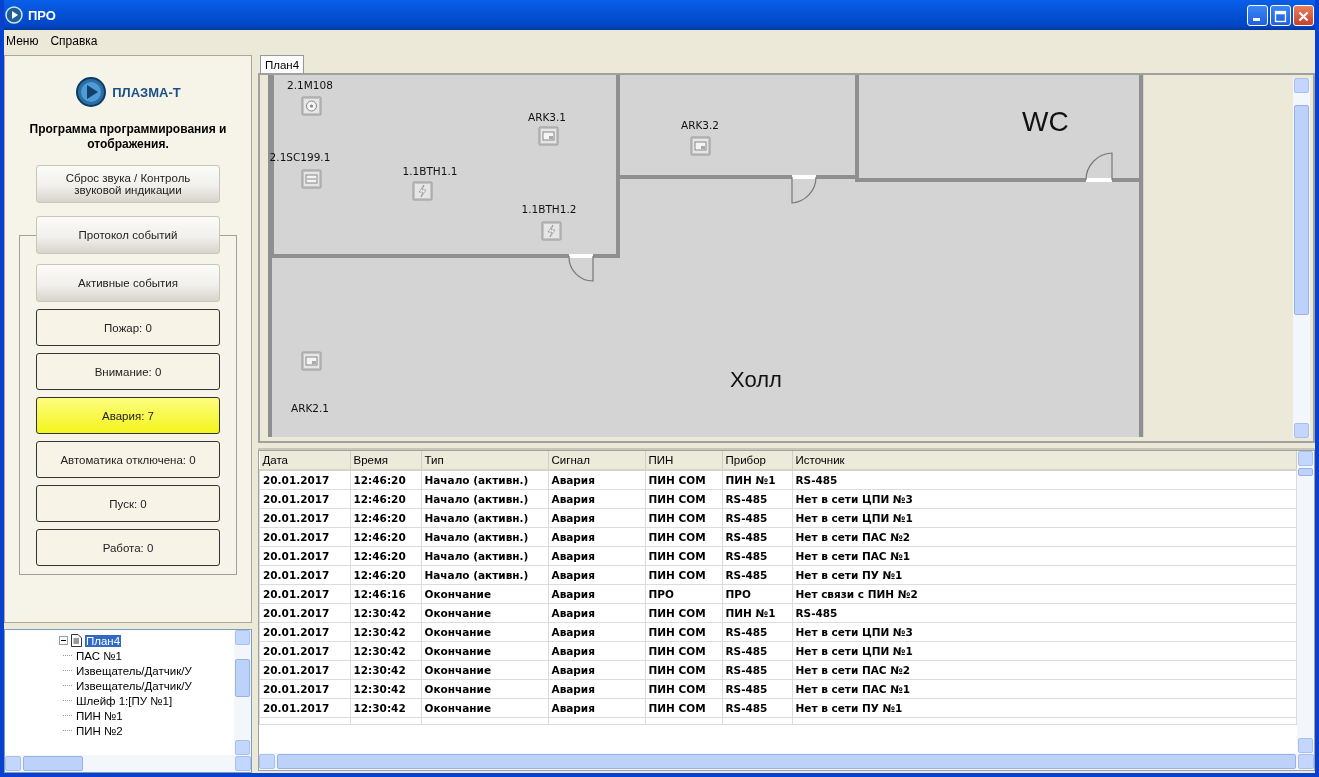 Image resolution: width=1319 pixels, height=777 pixels. I want to click on maximize-button, so click(1280, 15).